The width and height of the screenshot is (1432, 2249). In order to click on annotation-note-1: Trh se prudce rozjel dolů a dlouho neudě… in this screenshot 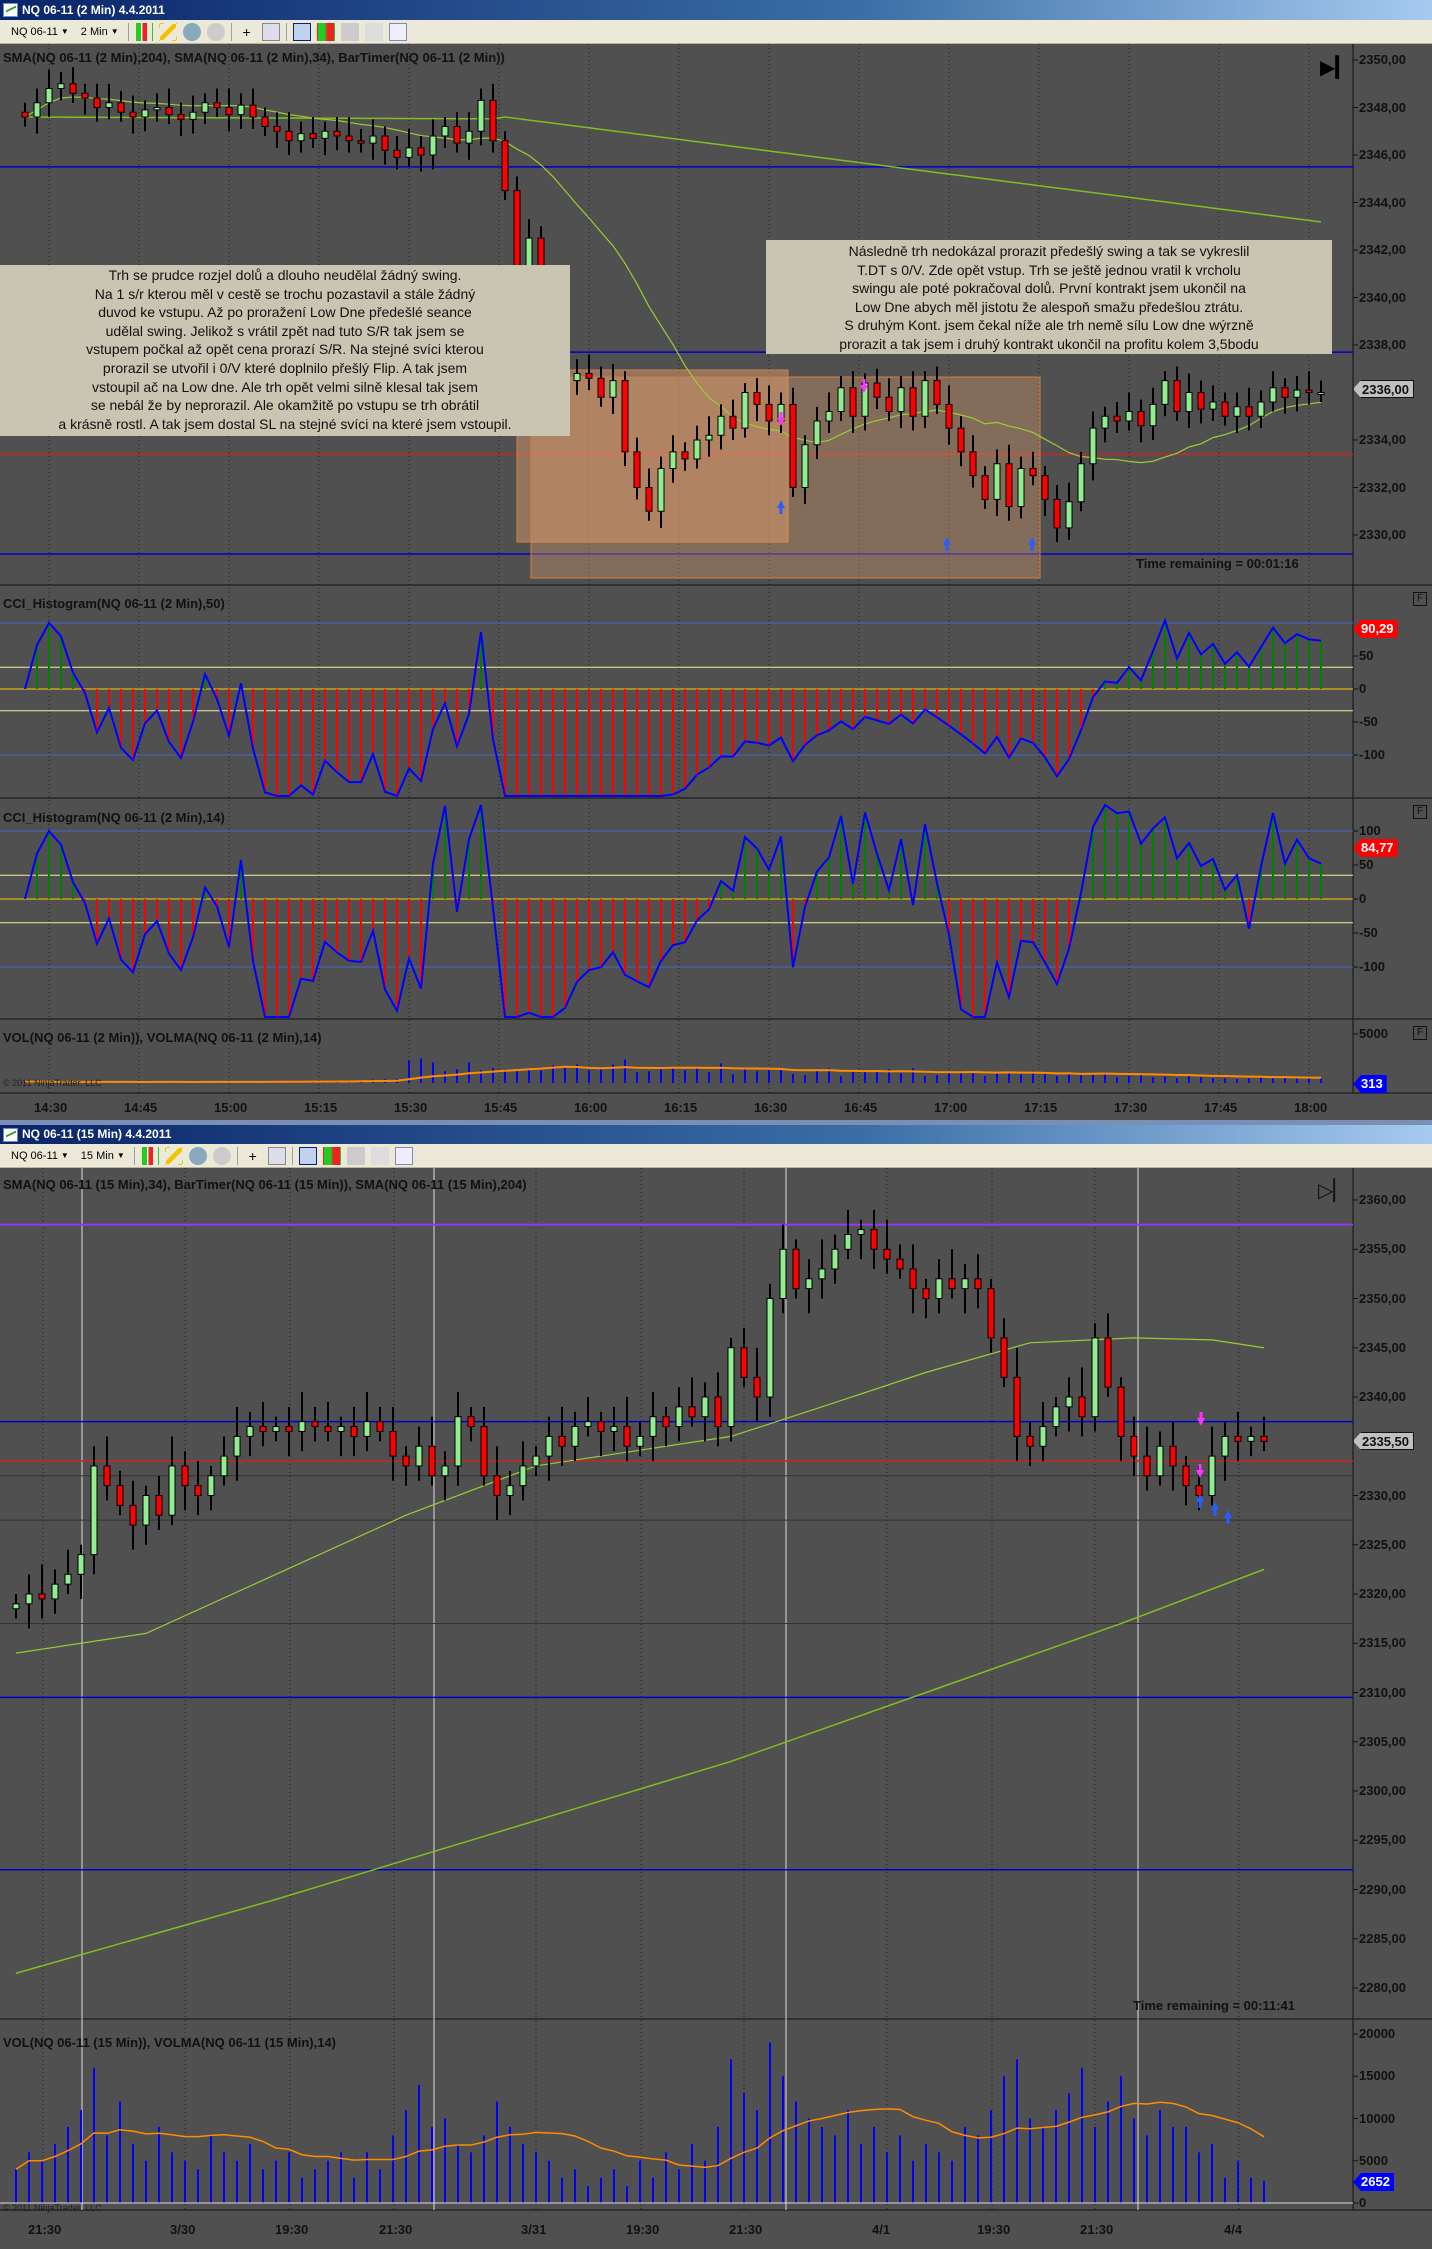, I will do `click(285, 350)`.